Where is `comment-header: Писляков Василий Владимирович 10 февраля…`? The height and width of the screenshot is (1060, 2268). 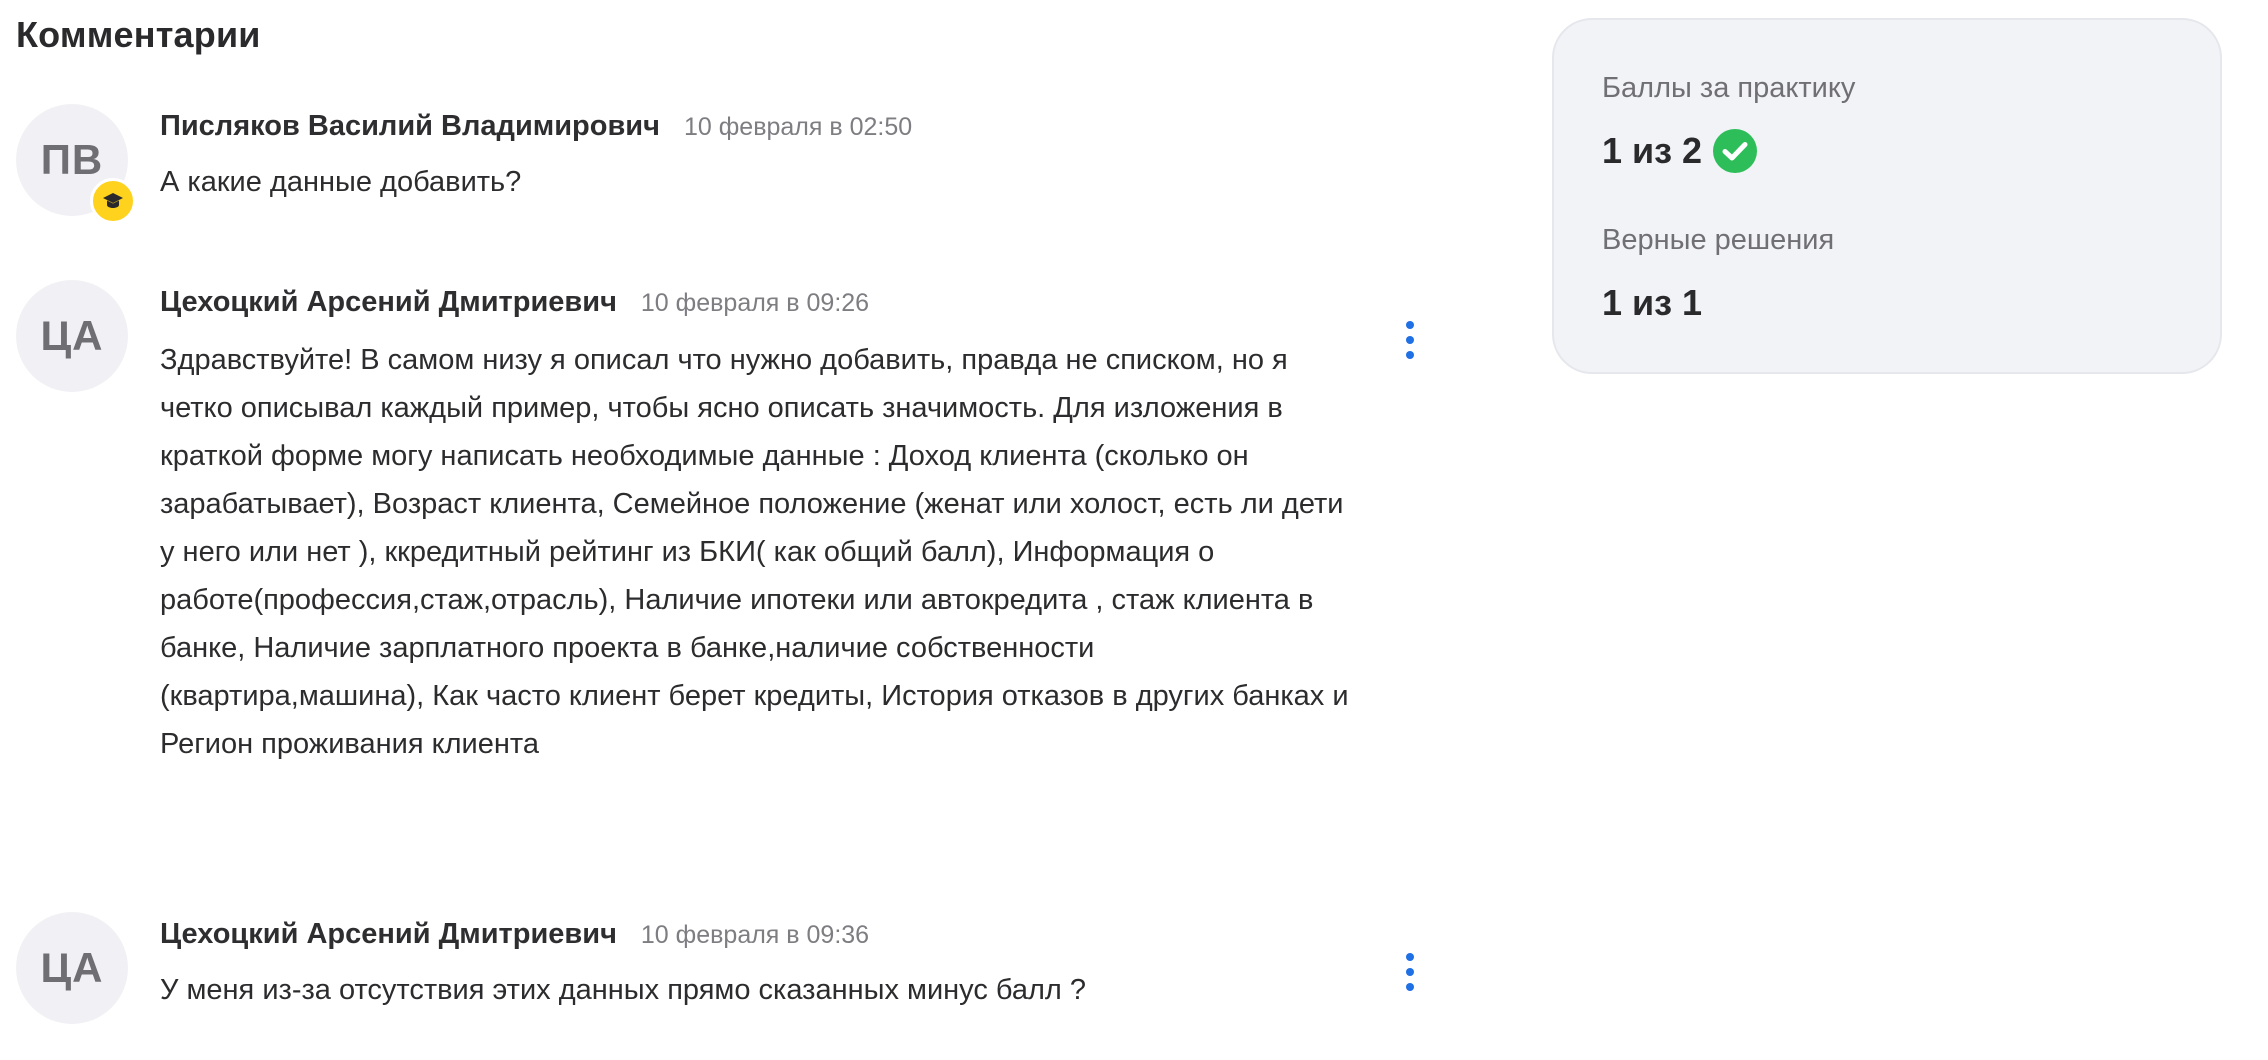 comment-header: Писляков Василий Владимирович 10 февраля… is located at coordinates (760, 130).